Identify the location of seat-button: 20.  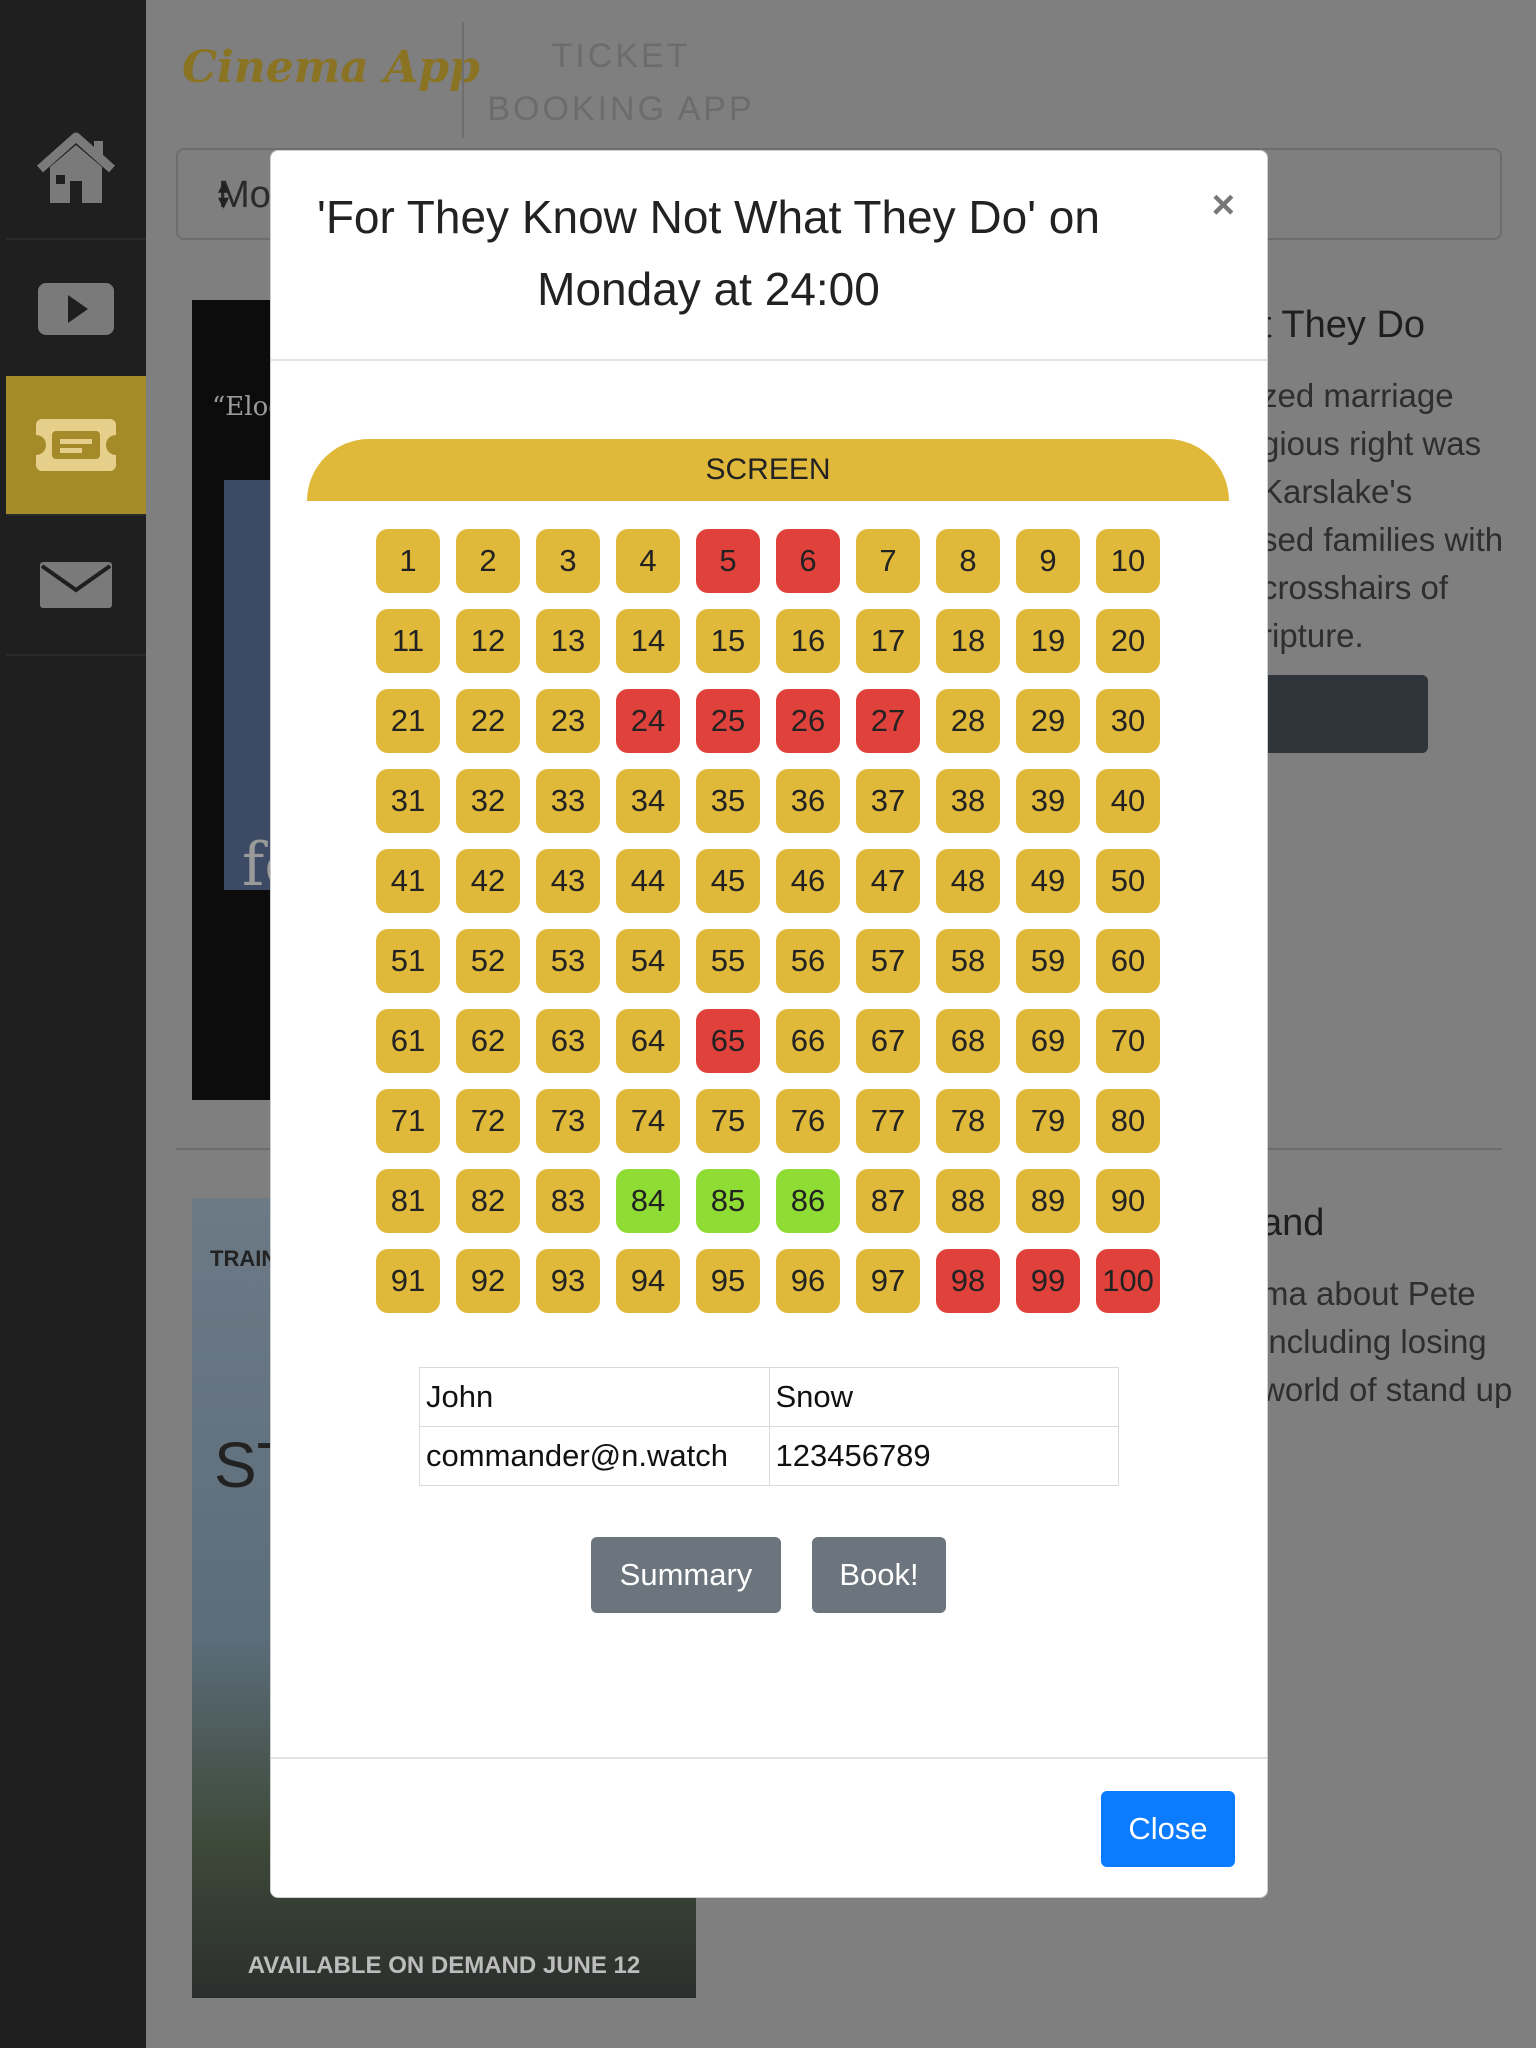
(1128, 641).